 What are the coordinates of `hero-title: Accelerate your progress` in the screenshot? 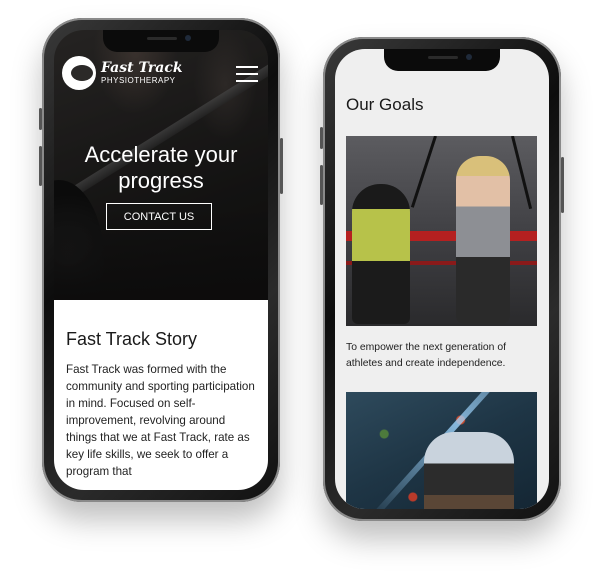 It's located at (161, 168).